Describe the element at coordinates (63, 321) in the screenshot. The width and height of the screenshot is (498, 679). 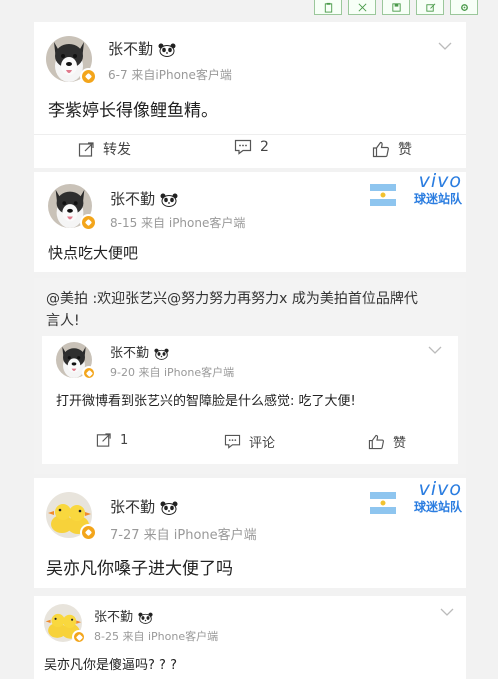
I see `quoted-text-line-2: 言人!` at that location.